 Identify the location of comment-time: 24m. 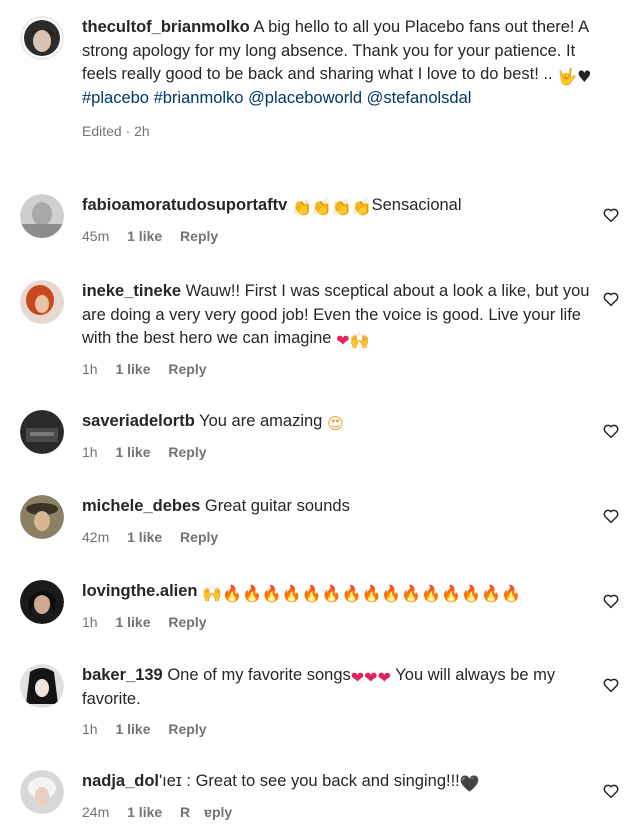
(96, 811).